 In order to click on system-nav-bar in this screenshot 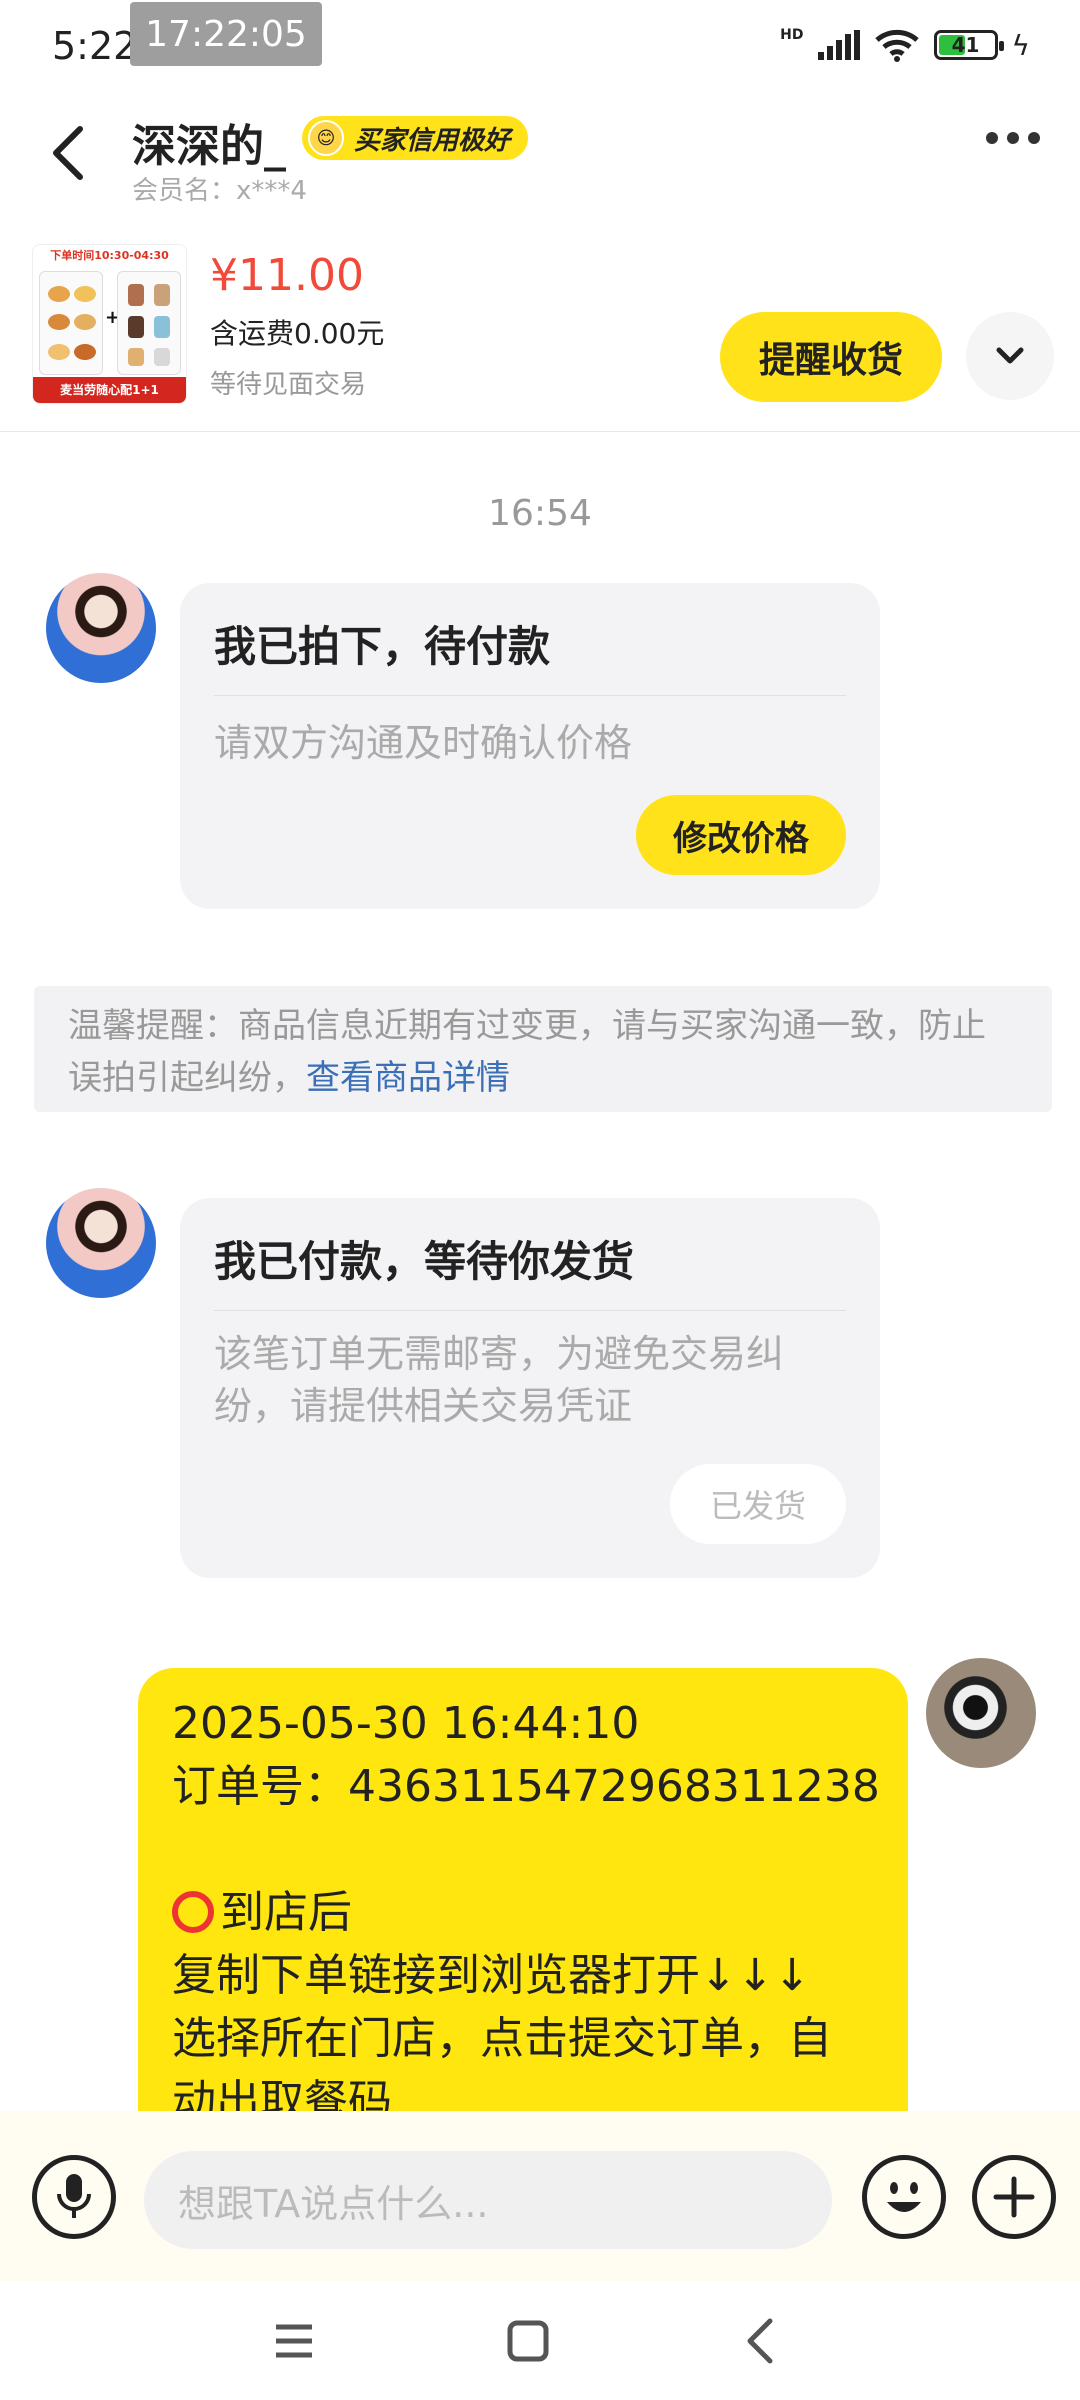, I will do `click(540, 2340)`.